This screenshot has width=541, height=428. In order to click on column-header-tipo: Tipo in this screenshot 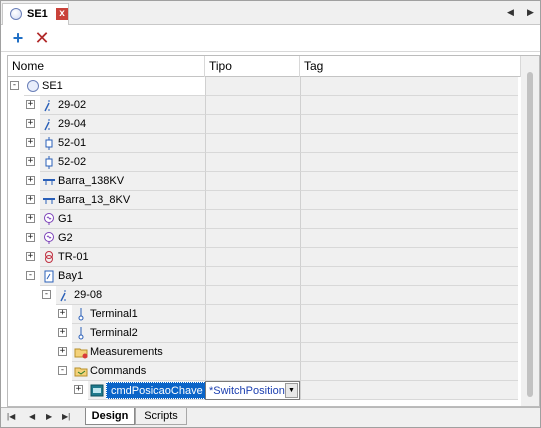, I will do `click(252, 66)`.